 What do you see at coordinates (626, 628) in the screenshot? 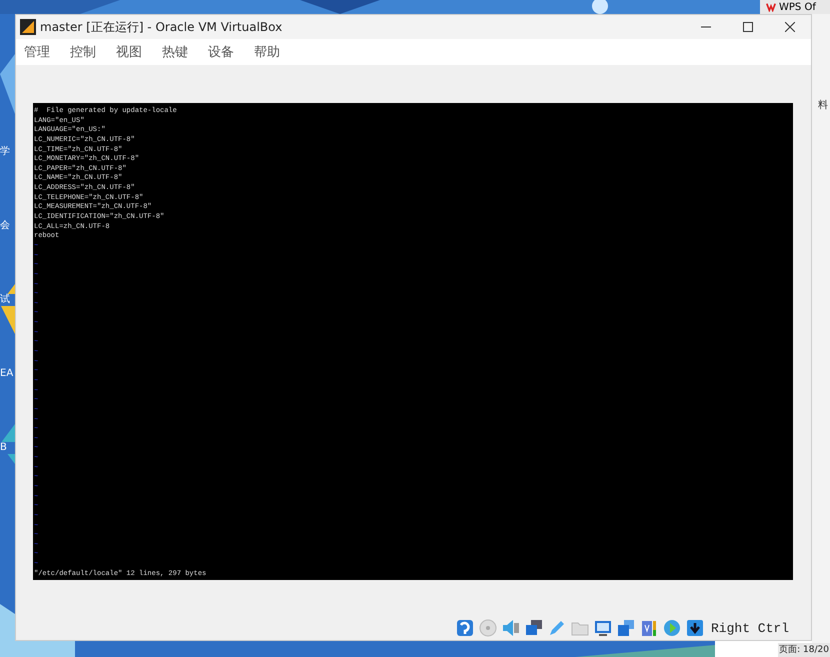
I see `stacked-windows-icon` at bounding box center [626, 628].